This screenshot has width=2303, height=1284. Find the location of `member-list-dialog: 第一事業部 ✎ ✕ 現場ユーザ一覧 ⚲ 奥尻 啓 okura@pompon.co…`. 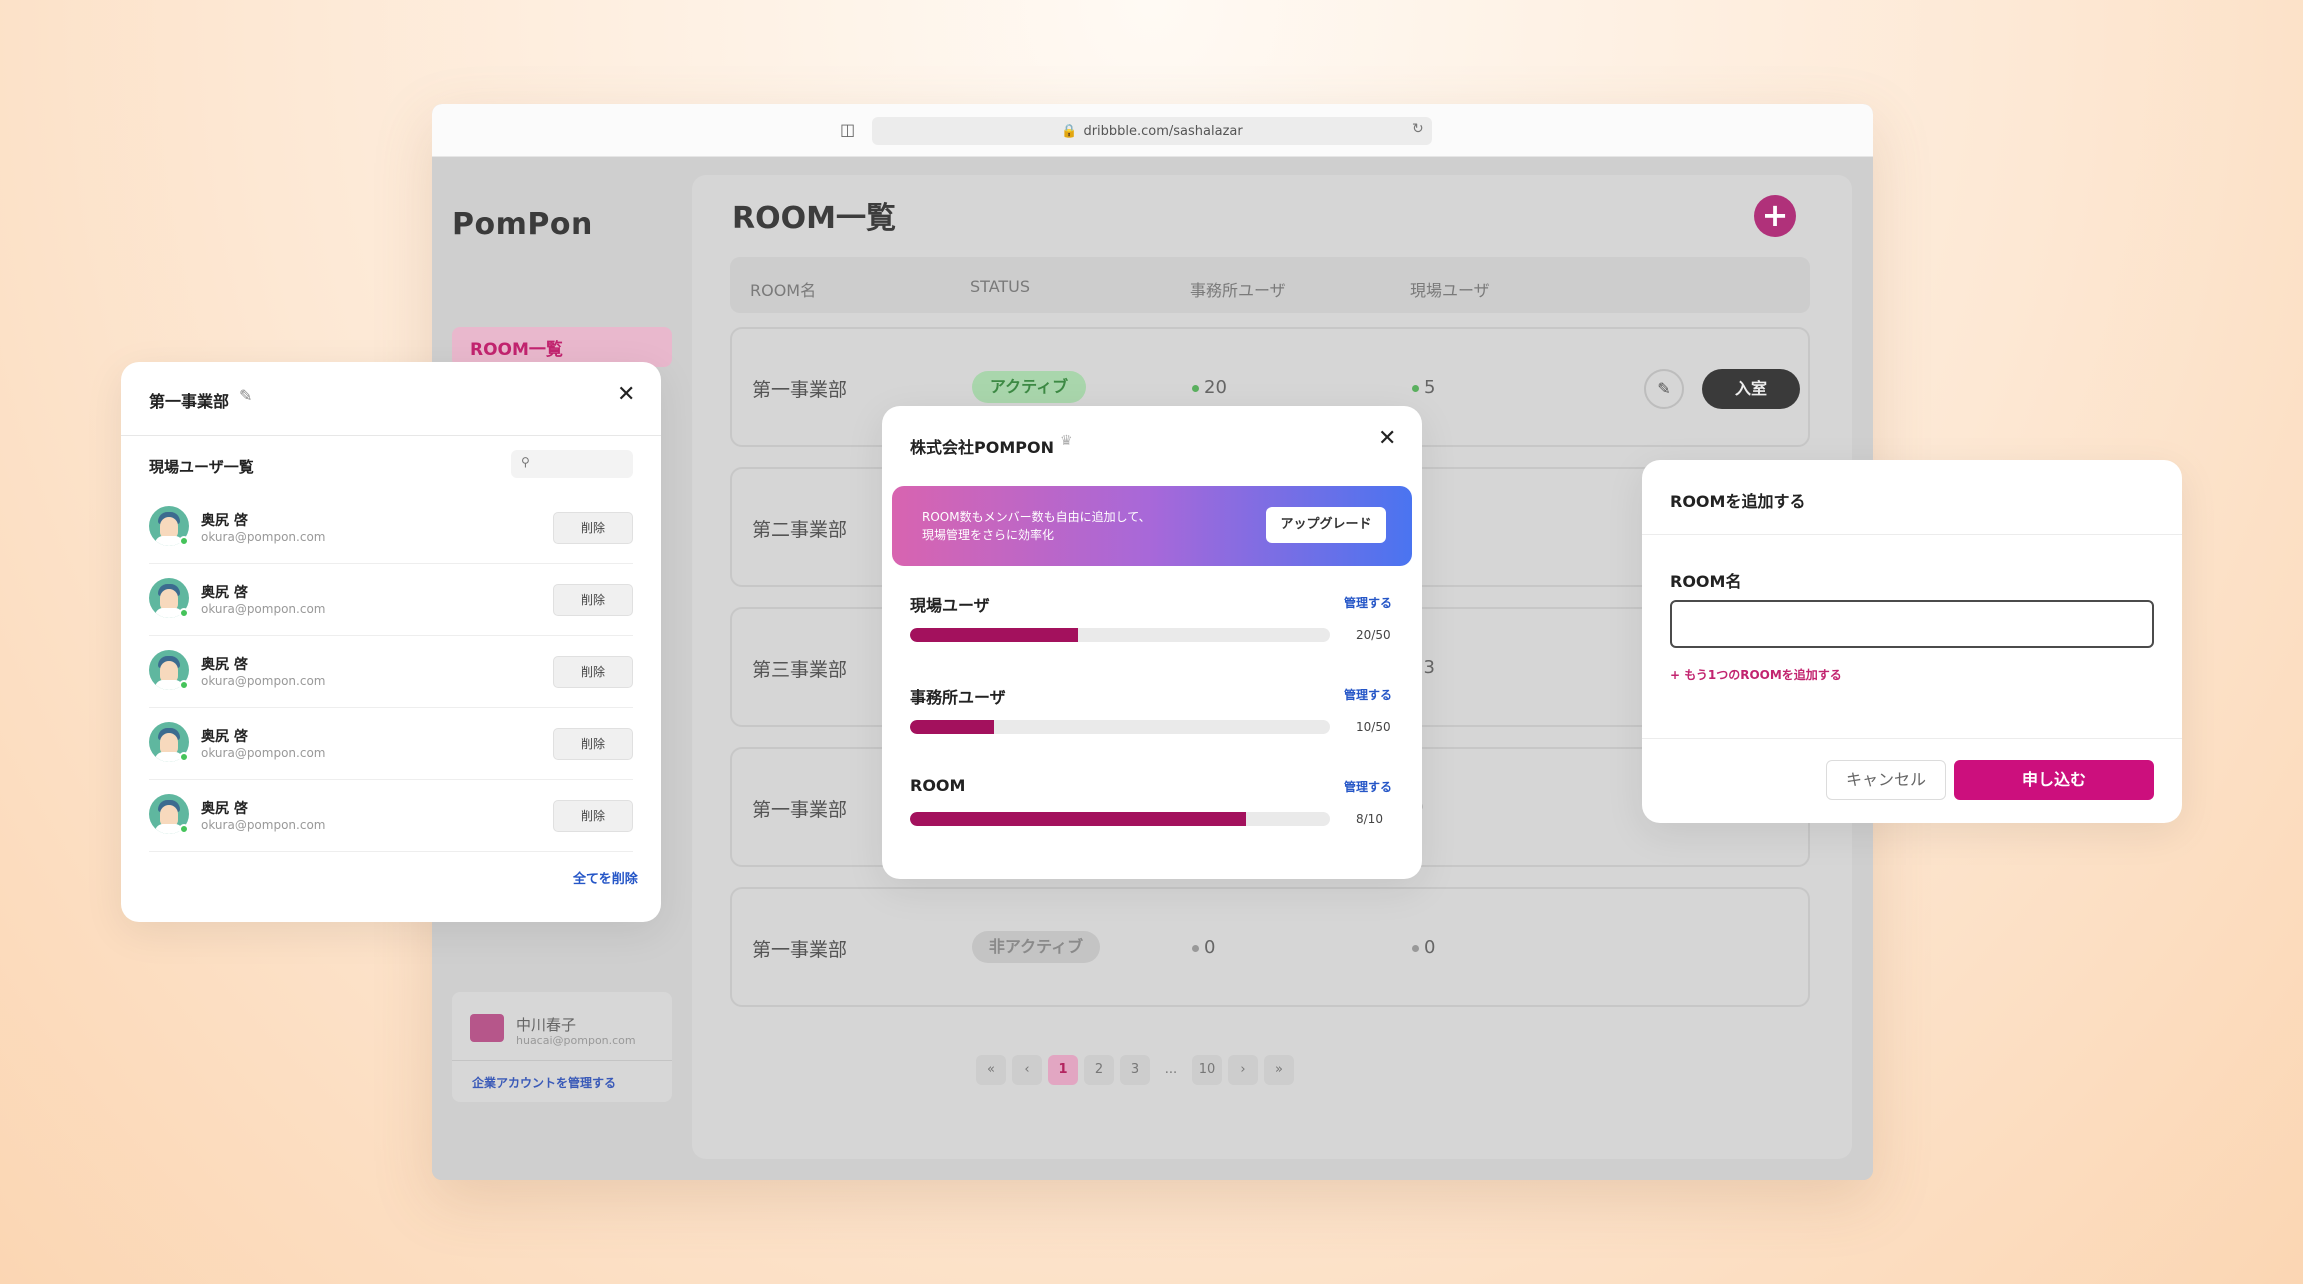

member-list-dialog: 第一事業部 ✎ ✕ 現場ユーザ一覧 ⚲ 奥尻 啓 okura@pompon.co… is located at coordinates (391, 642).